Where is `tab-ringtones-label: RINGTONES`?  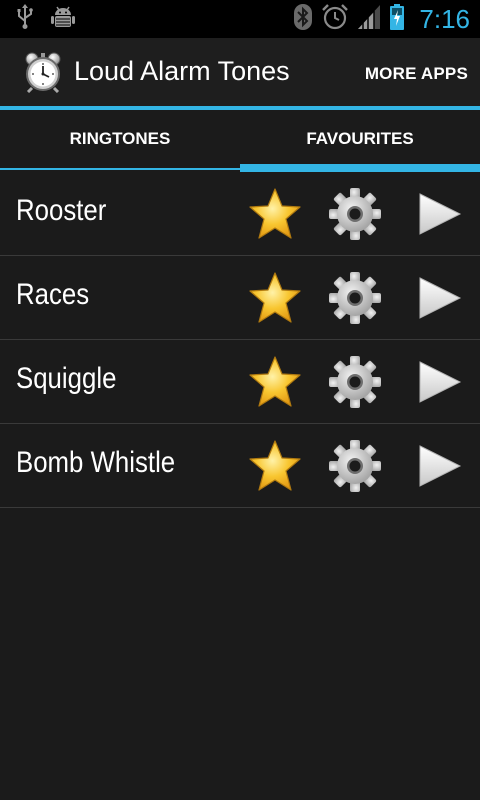 tab-ringtones-label: RINGTONES is located at coordinates (120, 138).